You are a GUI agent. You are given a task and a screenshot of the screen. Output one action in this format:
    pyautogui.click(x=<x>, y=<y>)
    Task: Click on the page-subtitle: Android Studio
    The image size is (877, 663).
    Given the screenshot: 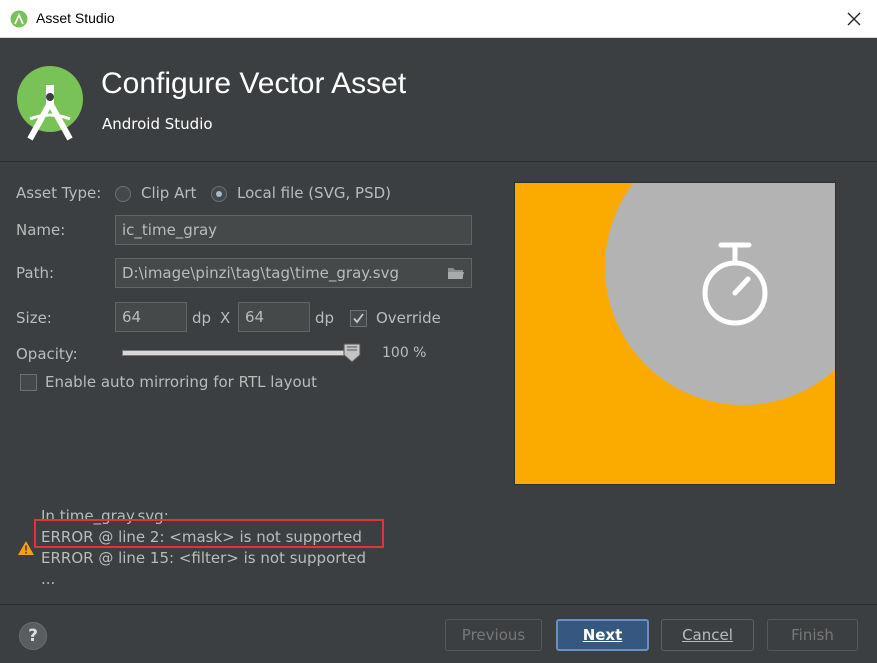 What is the action you would take?
    pyautogui.click(x=157, y=124)
    